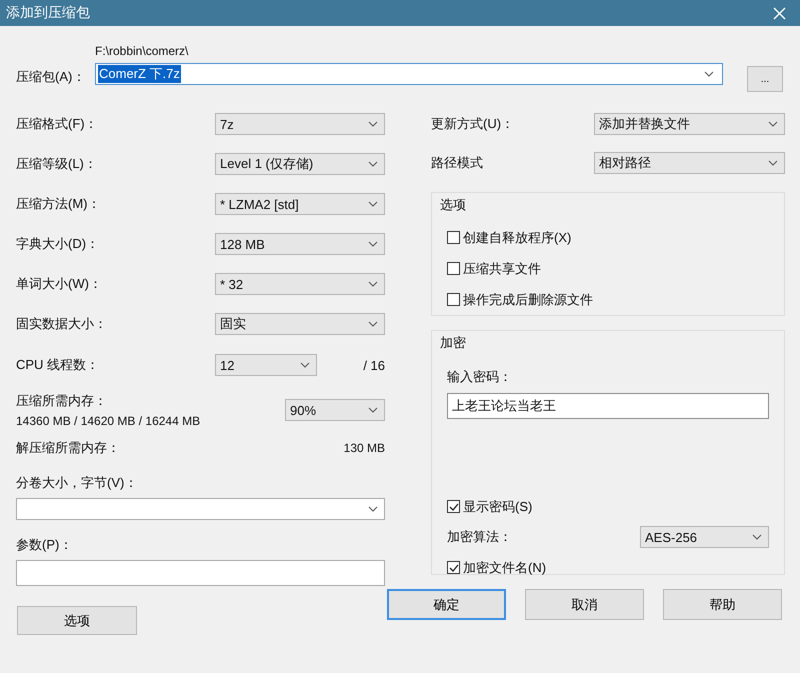 The height and width of the screenshot is (673, 800). What do you see at coordinates (409, 74) in the screenshot?
I see `archive-name-combo: ComerZ 下.7z` at bounding box center [409, 74].